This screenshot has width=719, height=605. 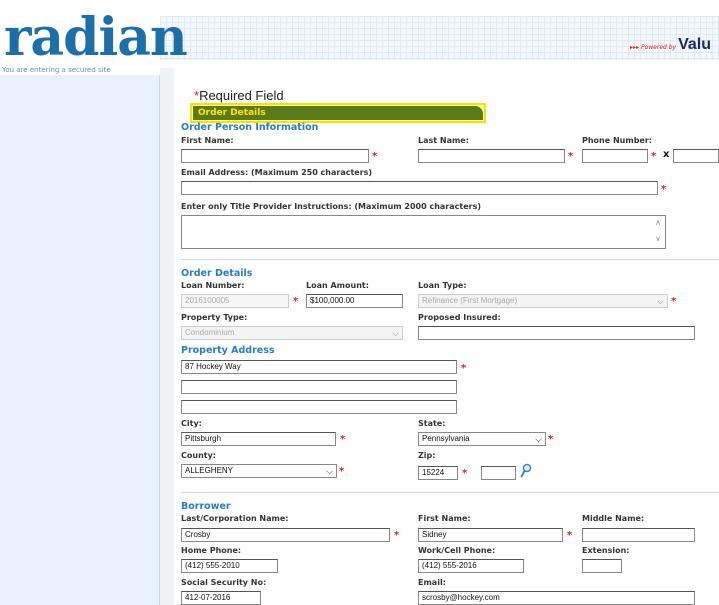 What do you see at coordinates (617, 140) in the screenshot?
I see `phone-number-label: Phone Number:` at bounding box center [617, 140].